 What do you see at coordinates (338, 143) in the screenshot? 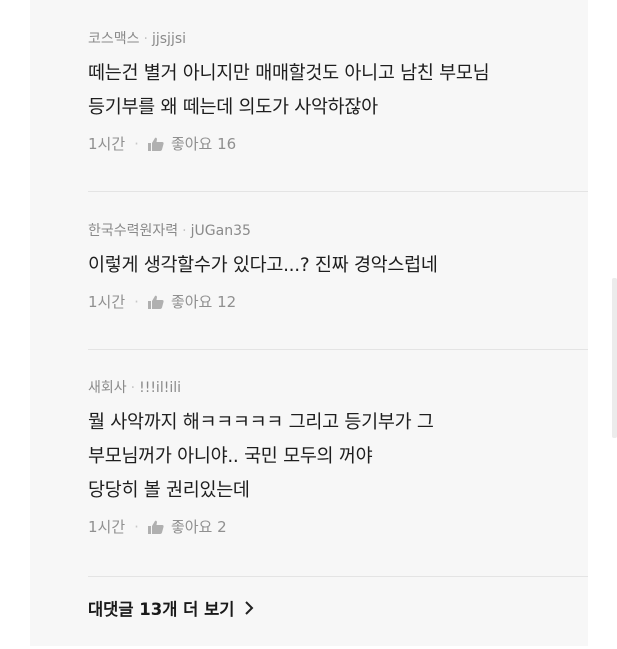
I see `comment-footer: 1시간 · 좋아요 16` at bounding box center [338, 143].